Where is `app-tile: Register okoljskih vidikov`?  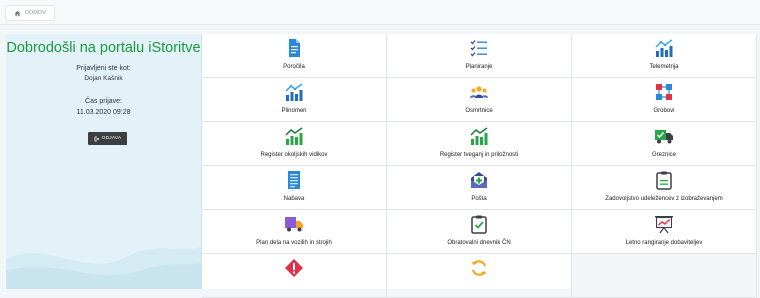 app-tile: Register okoljskih vidikov is located at coordinates (294, 144).